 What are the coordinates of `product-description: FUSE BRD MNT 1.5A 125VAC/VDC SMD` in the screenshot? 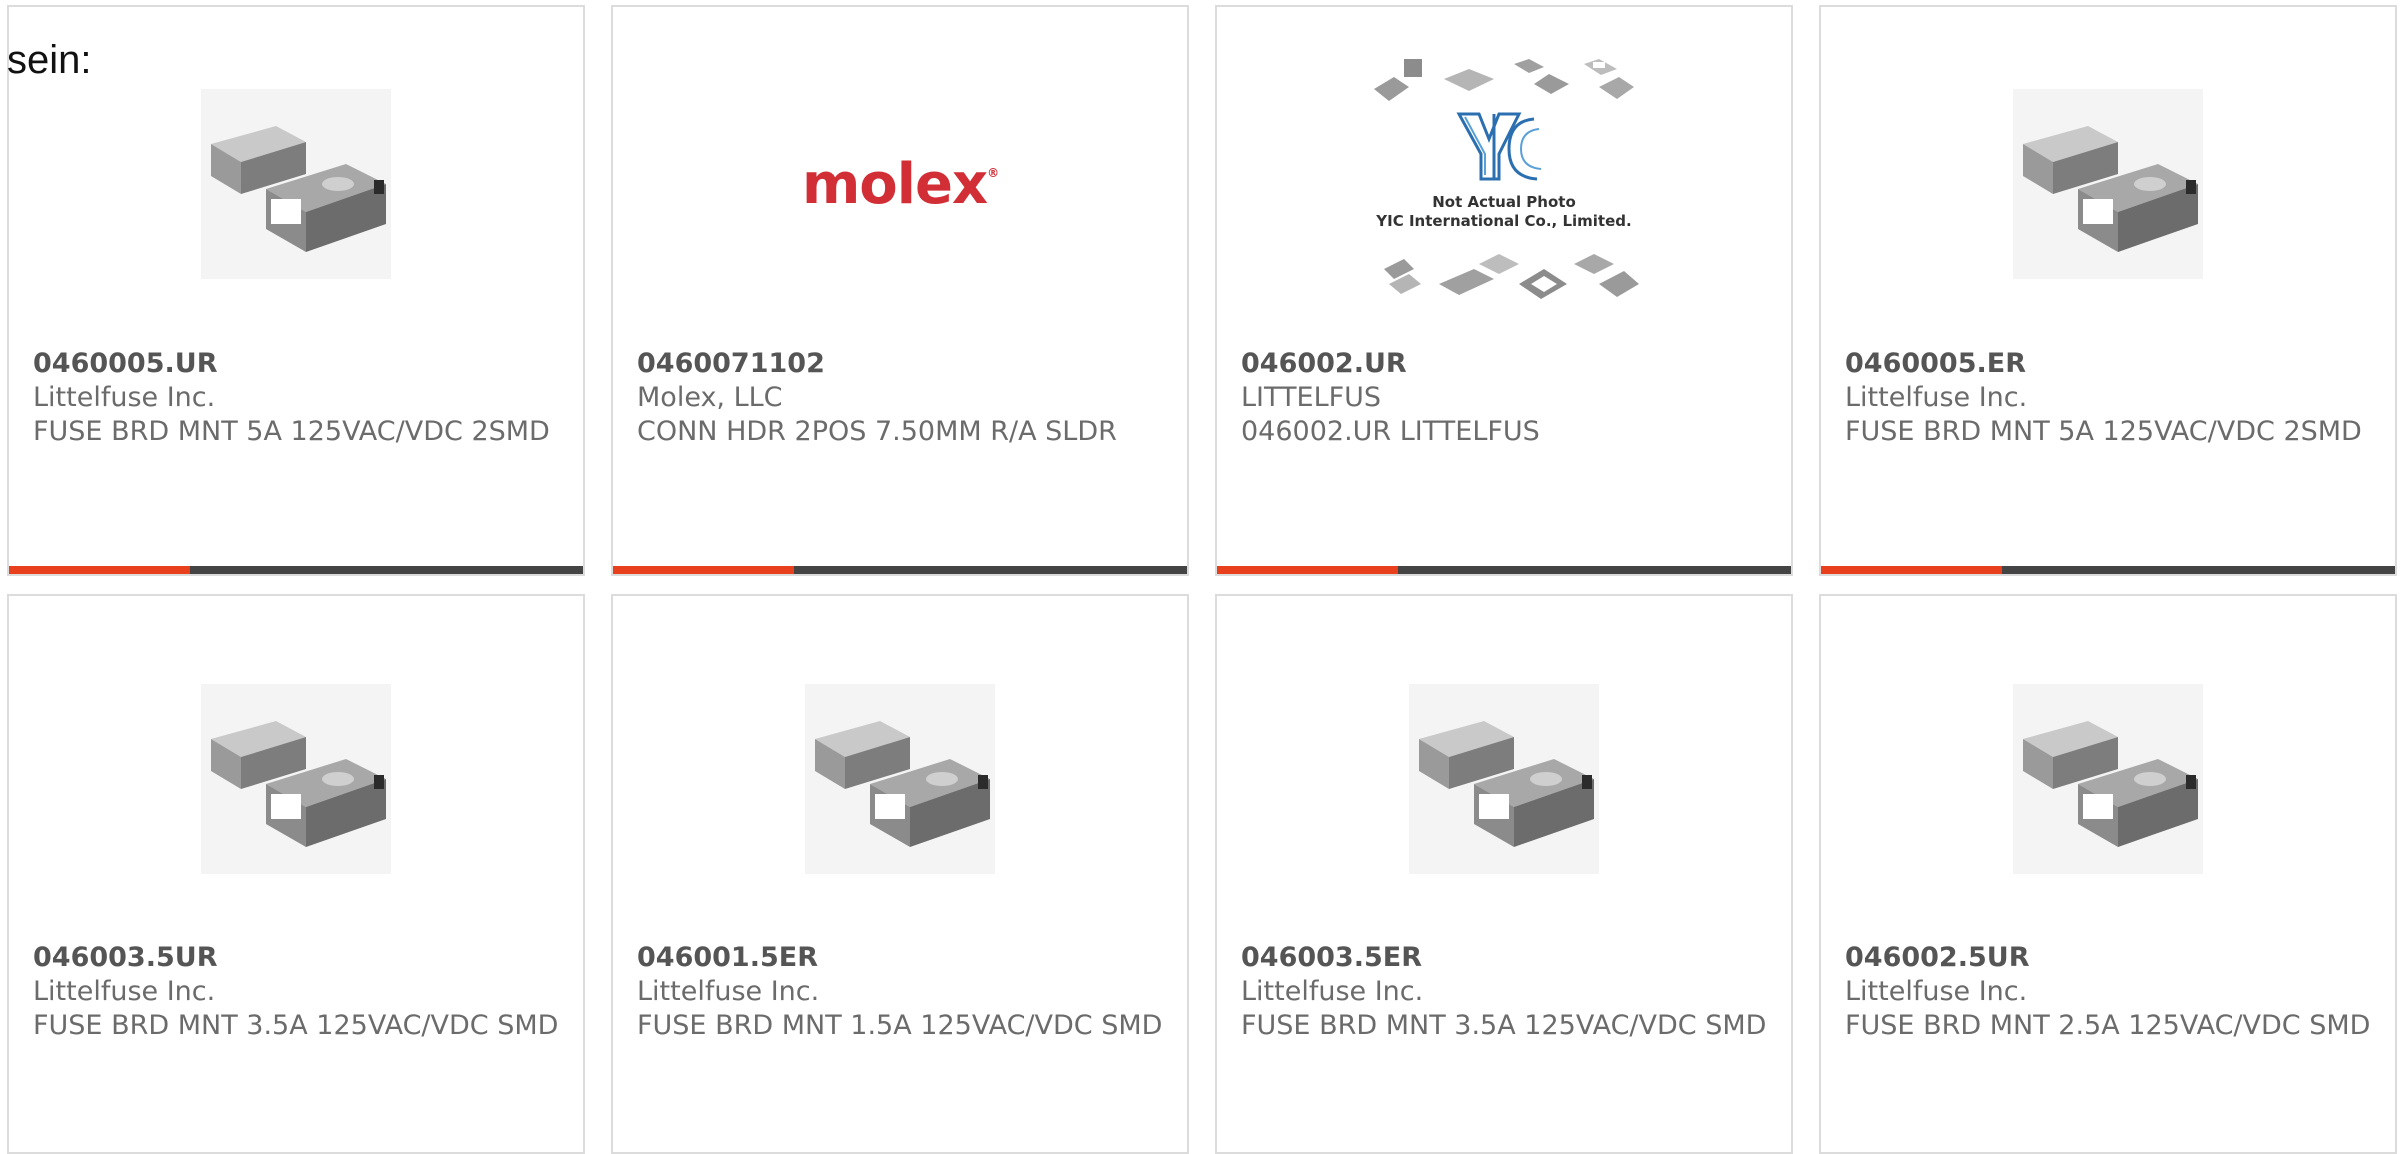 It's located at (900, 1025).